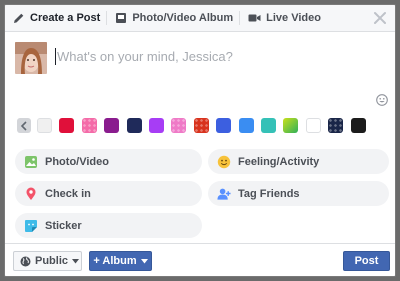  What do you see at coordinates (31, 194) in the screenshot?
I see `location-pin-icon` at bounding box center [31, 194].